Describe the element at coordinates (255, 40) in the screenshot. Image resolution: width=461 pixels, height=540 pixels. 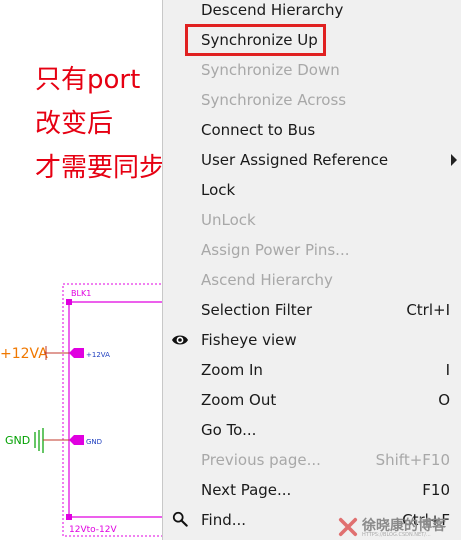
I see `highlight-box` at that location.